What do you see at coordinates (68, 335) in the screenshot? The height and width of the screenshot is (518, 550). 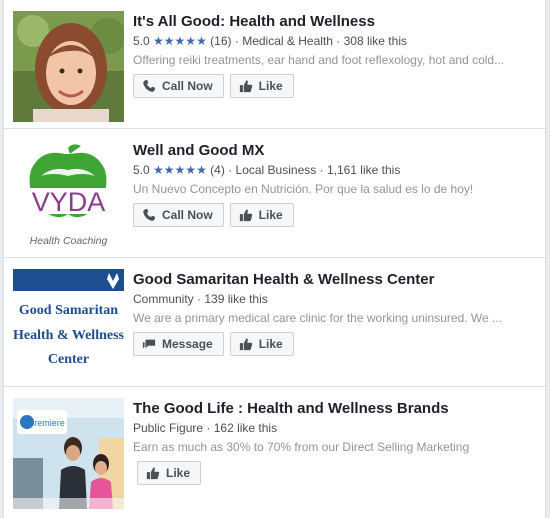 I see `logo-line-2: Health & Wellness` at bounding box center [68, 335].